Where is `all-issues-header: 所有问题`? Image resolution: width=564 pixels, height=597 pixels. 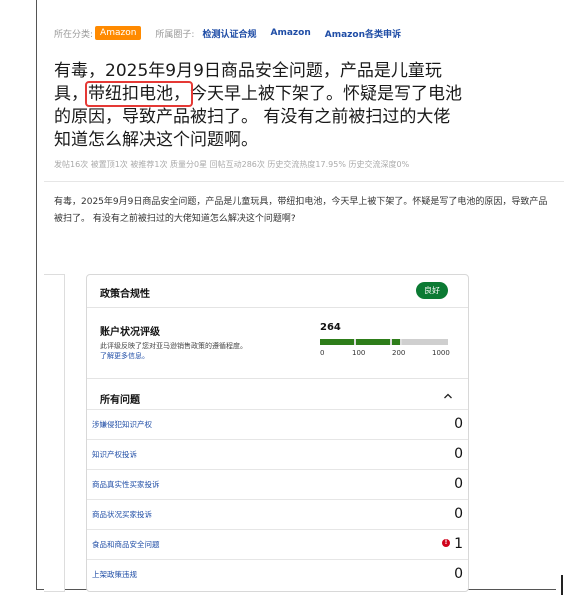
all-issues-header: 所有问题 is located at coordinates (277, 394).